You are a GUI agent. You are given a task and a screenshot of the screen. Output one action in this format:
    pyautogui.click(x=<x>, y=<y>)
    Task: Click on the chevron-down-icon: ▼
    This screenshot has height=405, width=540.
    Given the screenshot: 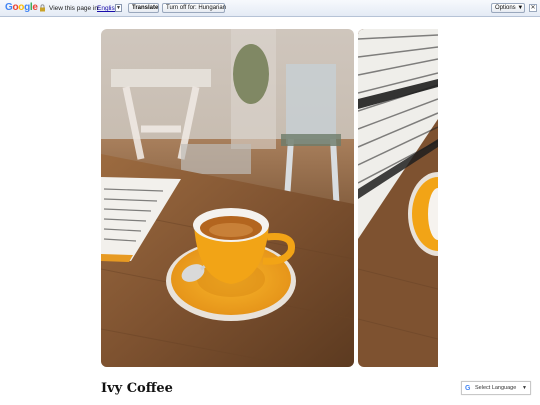 What is the action you would take?
    pyautogui.click(x=524, y=388)
    